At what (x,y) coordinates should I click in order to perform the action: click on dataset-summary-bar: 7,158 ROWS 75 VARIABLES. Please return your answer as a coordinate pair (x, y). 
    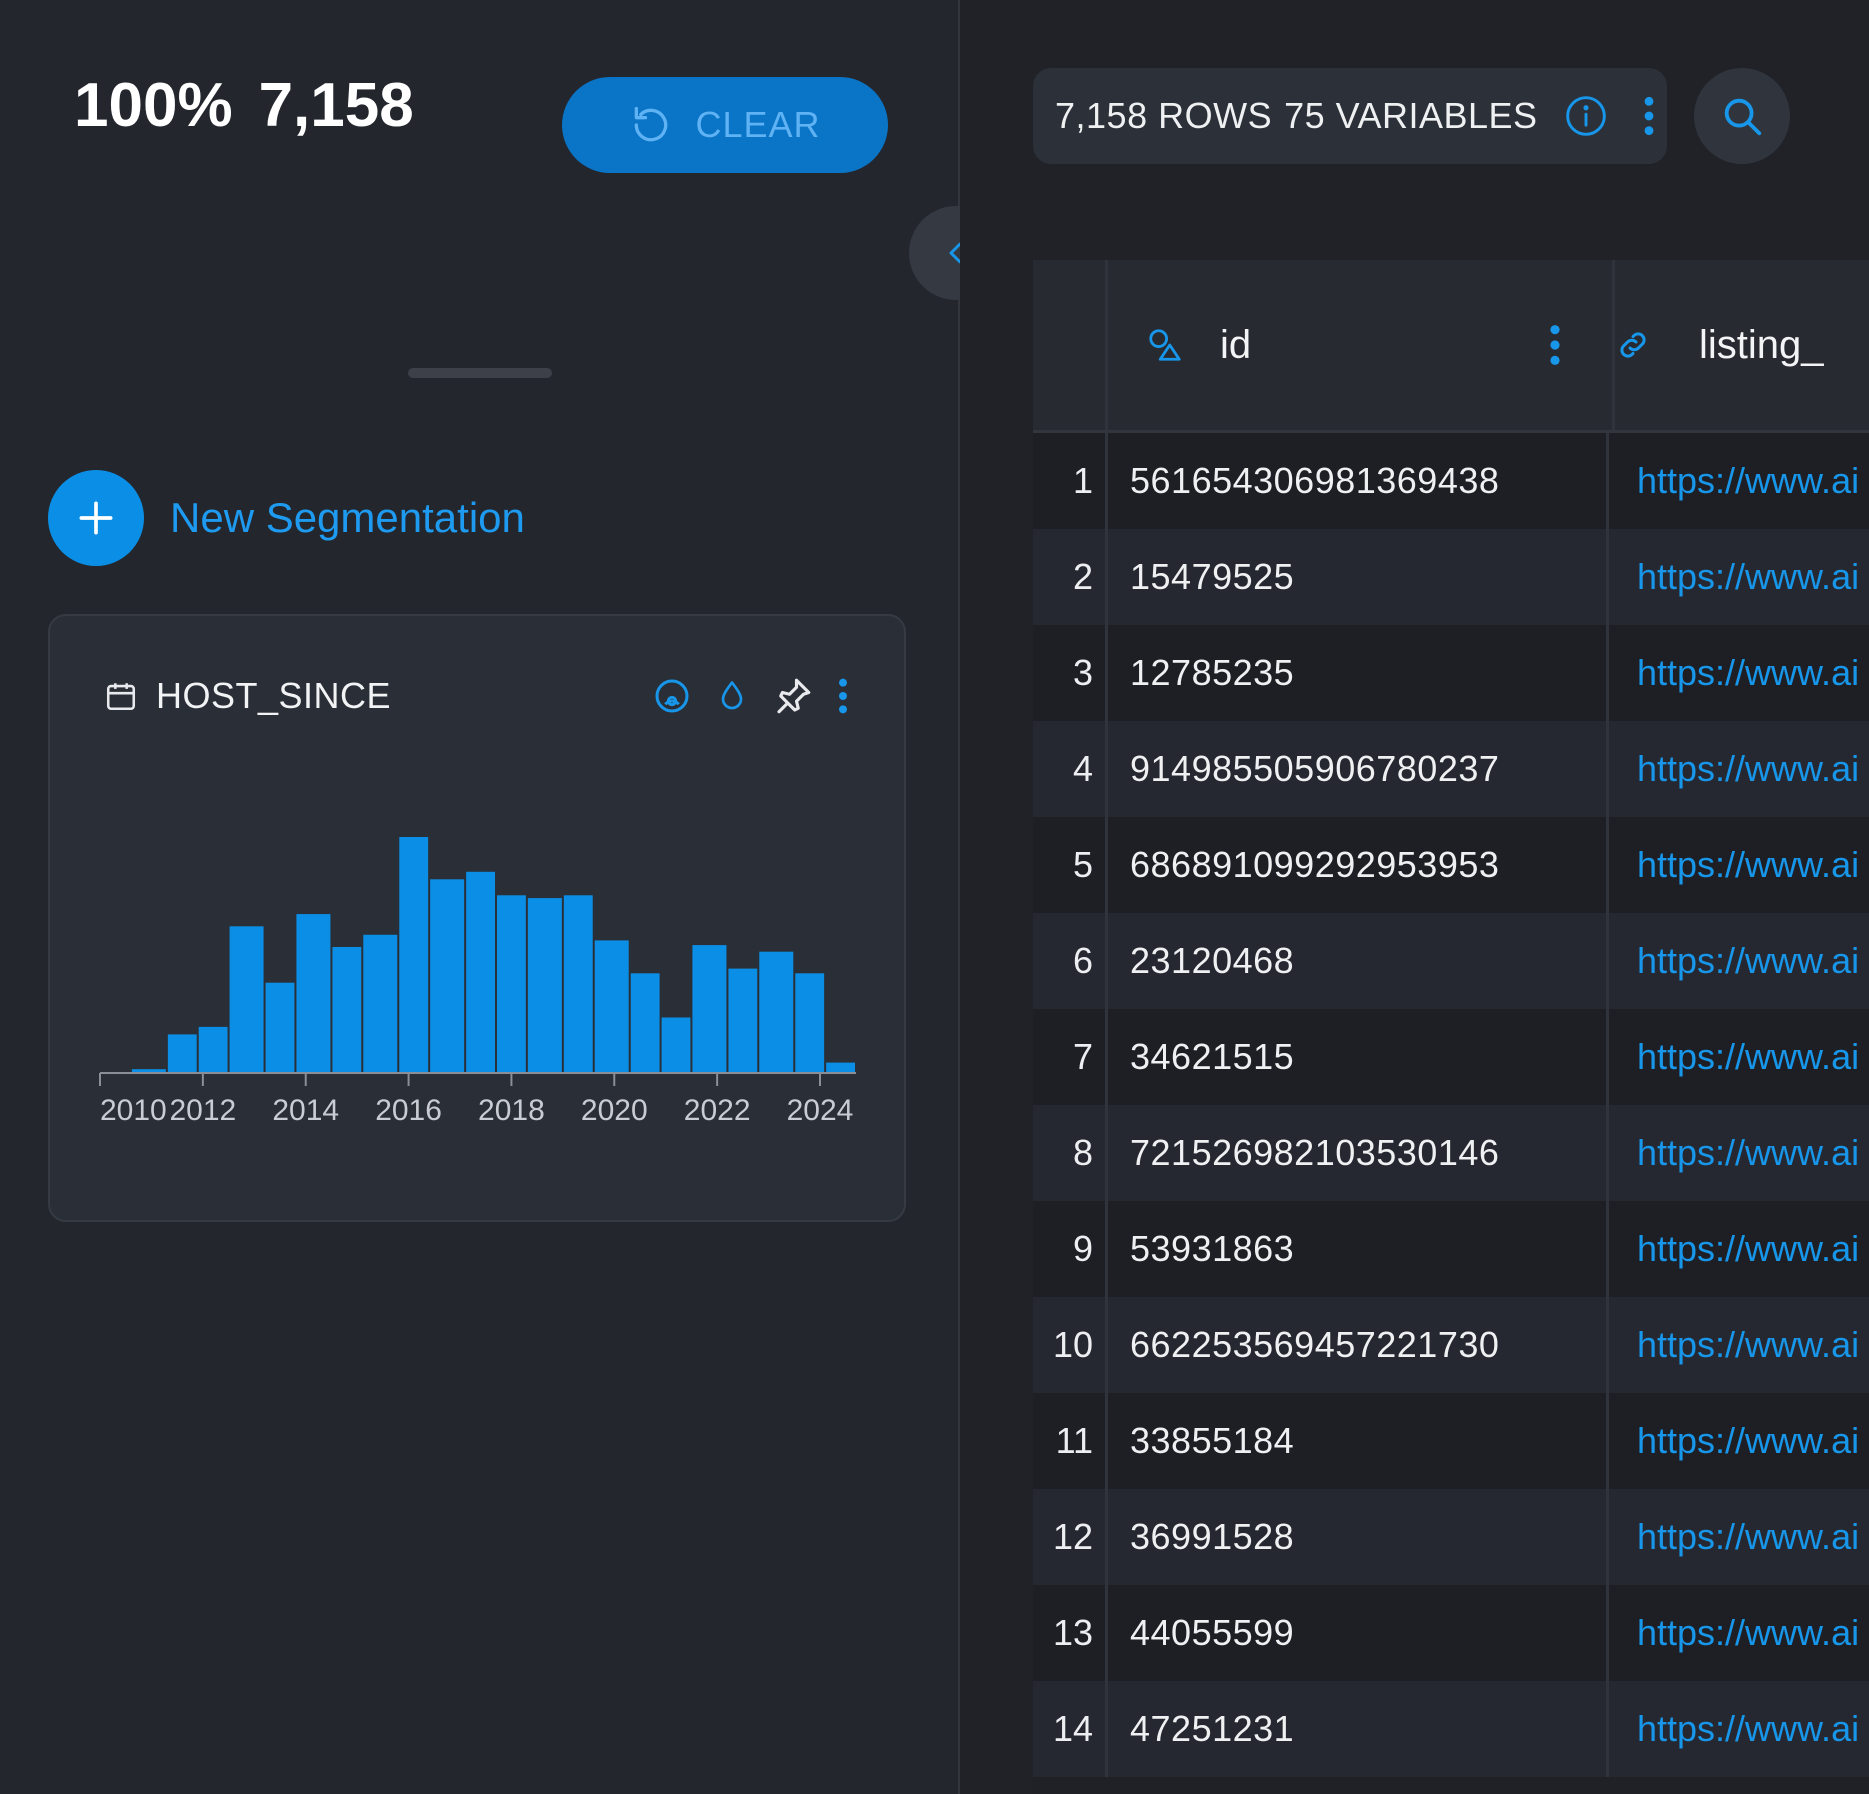
    Looking at the image, I should click on (1350, 116).